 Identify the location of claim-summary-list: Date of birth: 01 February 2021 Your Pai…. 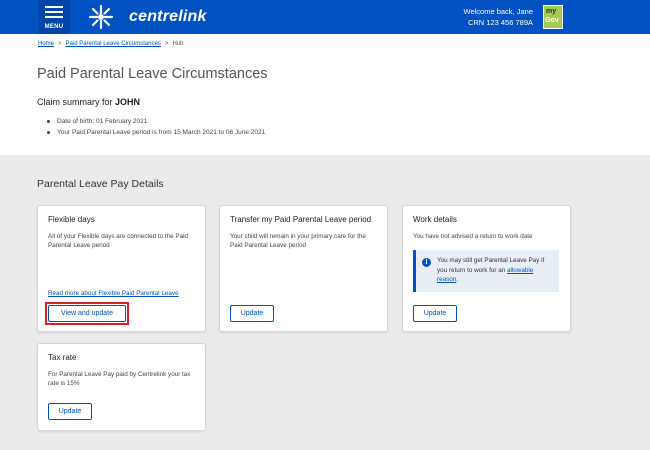
(156, 127).